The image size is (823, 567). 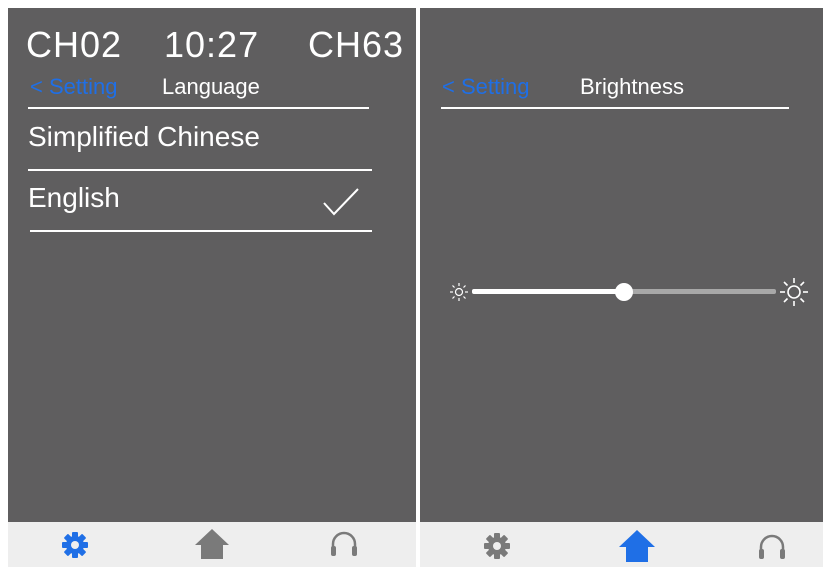 I want to click on brightness-high-icon, so click(x=794, y=292).